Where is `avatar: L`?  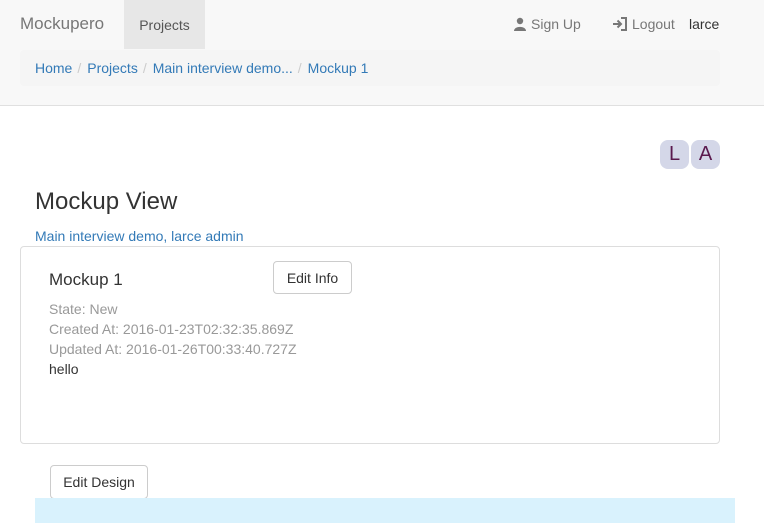
avatar: L is located at coordinates (674, 154).